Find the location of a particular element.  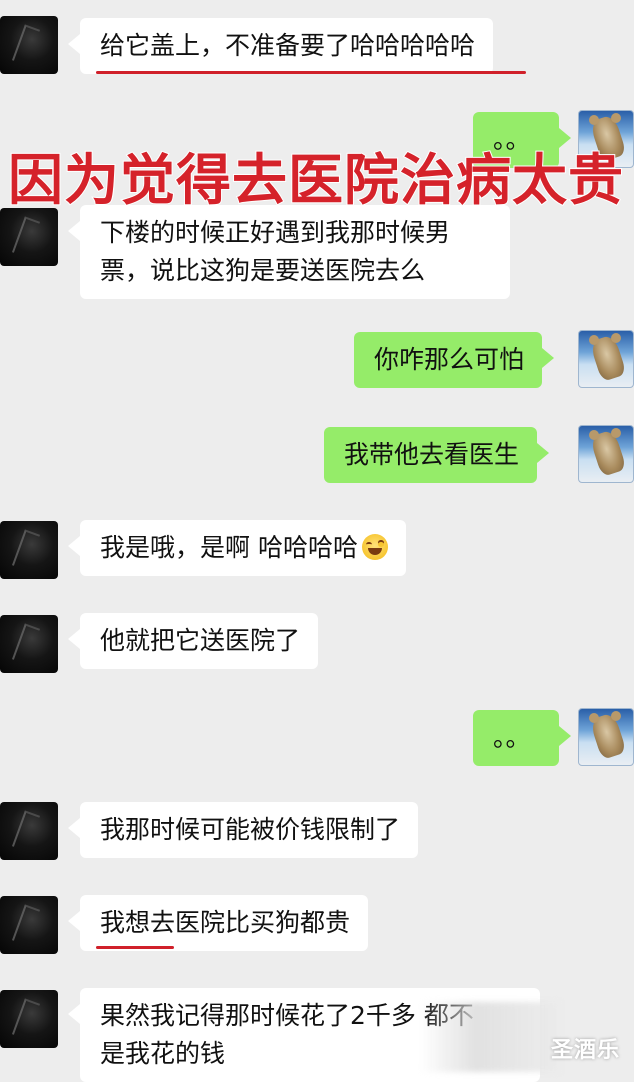

message-text: 票，说比这狗是要送医院去么 is located at coordinates (263, 270).